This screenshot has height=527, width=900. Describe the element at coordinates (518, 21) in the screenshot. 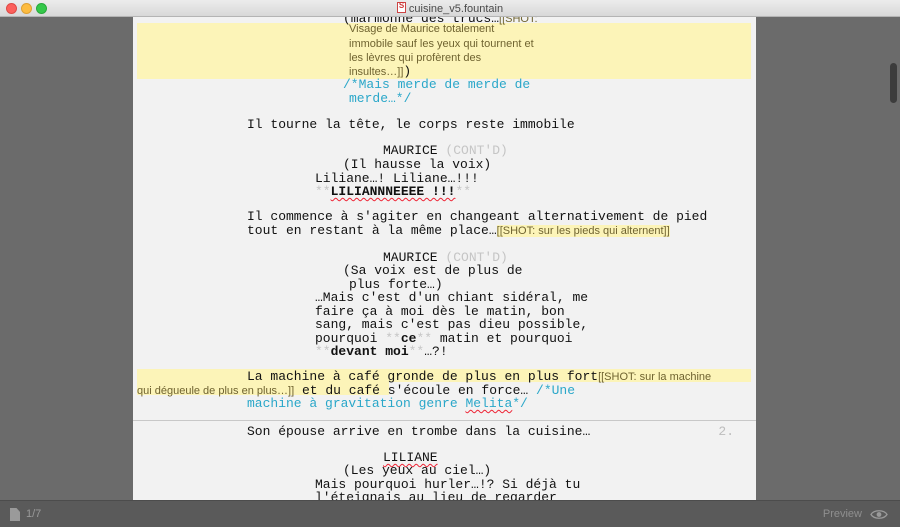

I see `shot-note: [[SHOT:` at that location.